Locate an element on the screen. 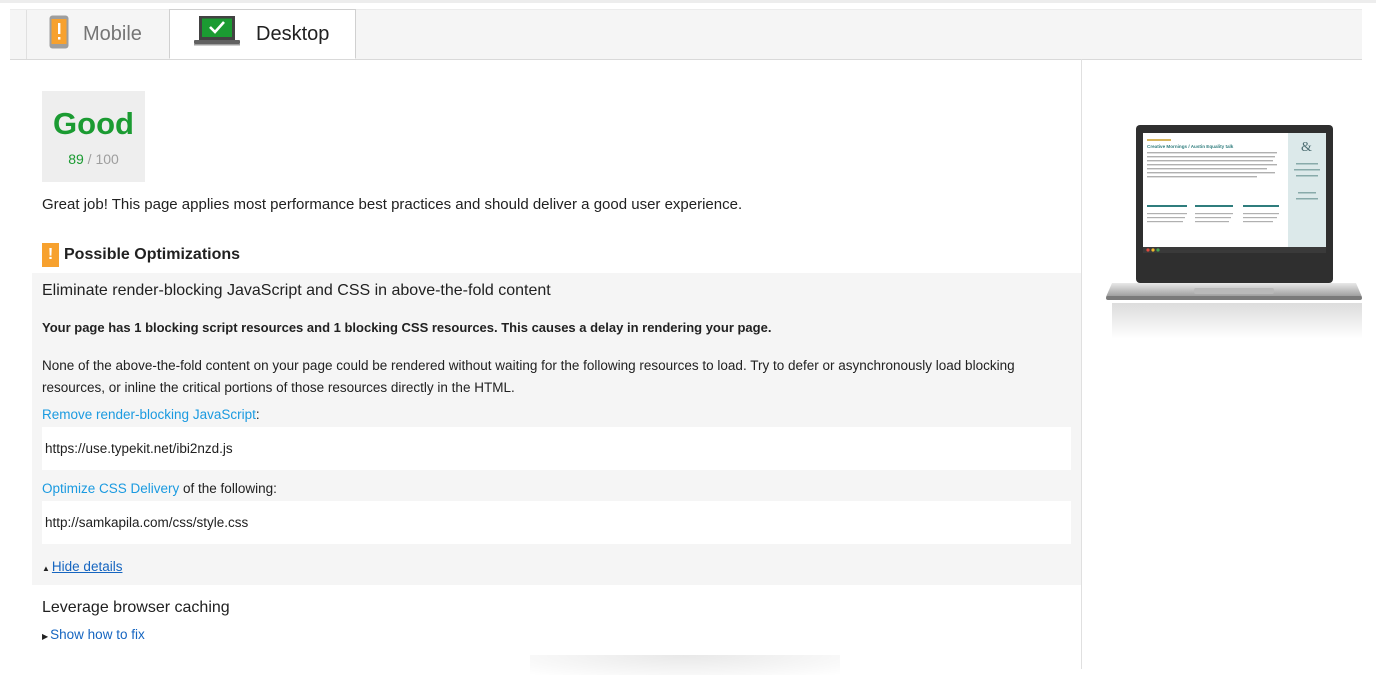  preview-heading: Creative Mornings / Austin Equality talk is located at coordinates (1190, 146).